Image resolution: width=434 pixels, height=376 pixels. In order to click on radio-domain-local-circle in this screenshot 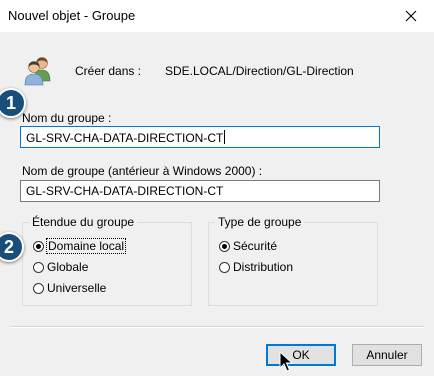, I will do `click(38, 246)`.